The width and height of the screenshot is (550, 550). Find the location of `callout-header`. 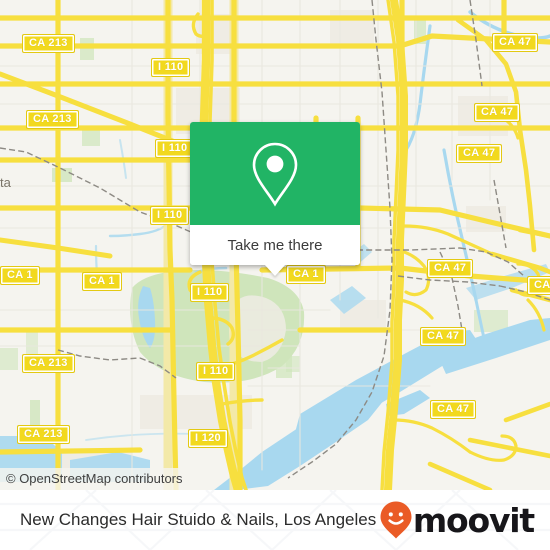

callout-header is located at coordinates (275, 173).